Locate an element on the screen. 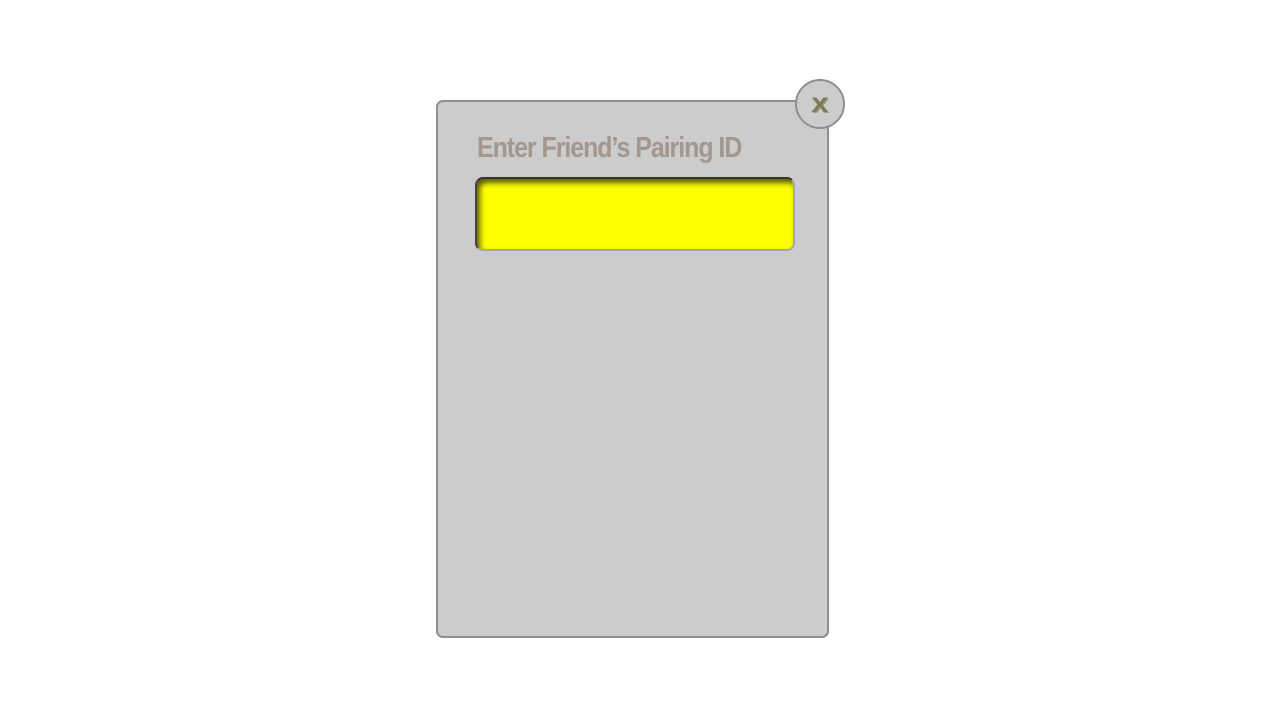  dialog-title: Enter Friend’s Pairing ID is located at coordinates (609, 148).